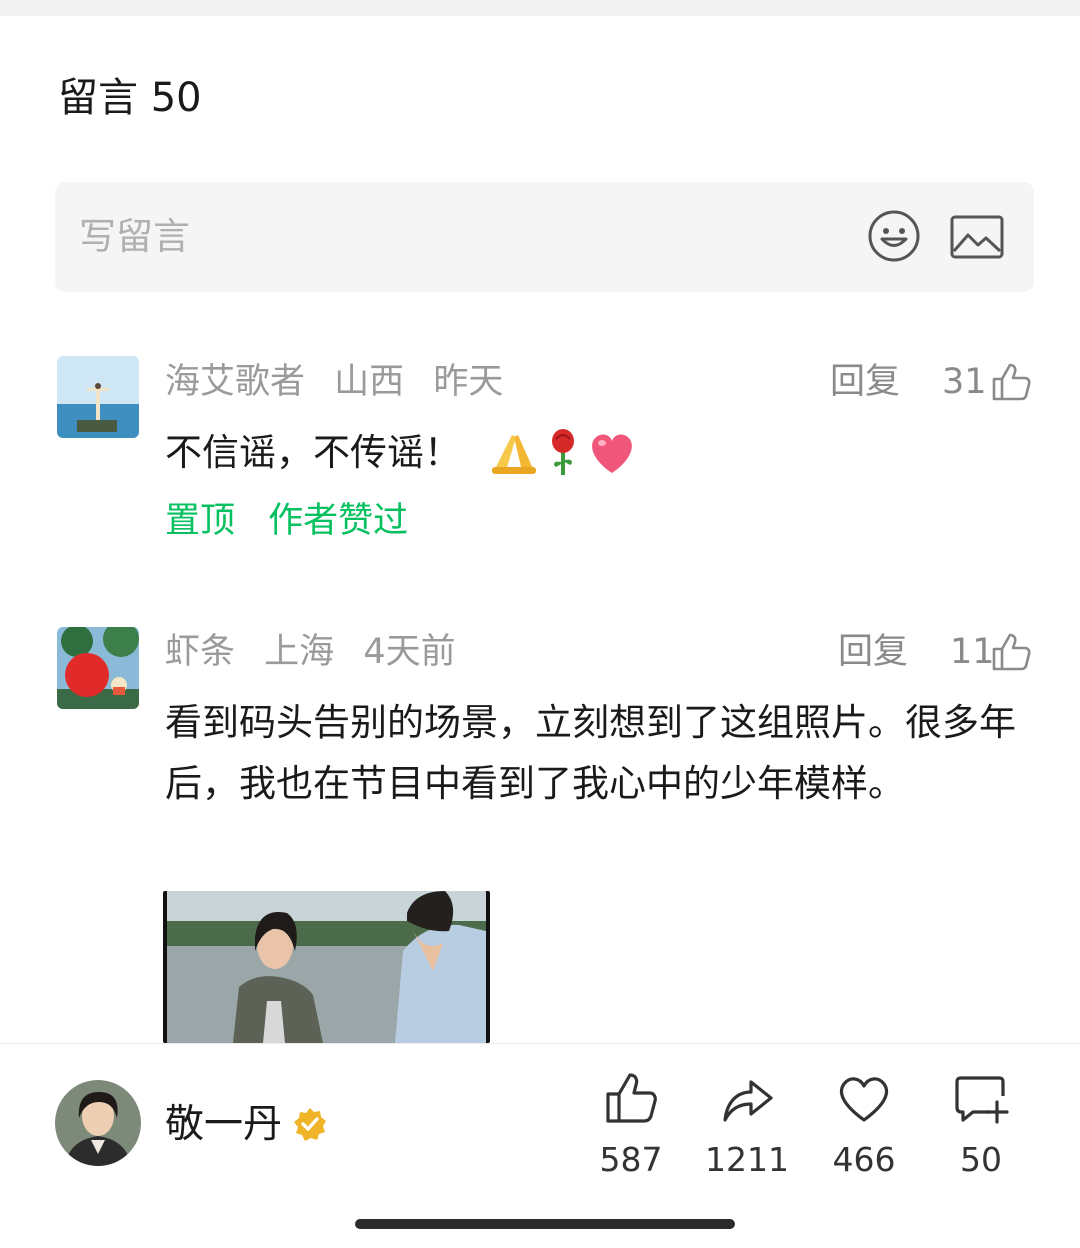  I want to click on author-avatar, so click(98, 1123).